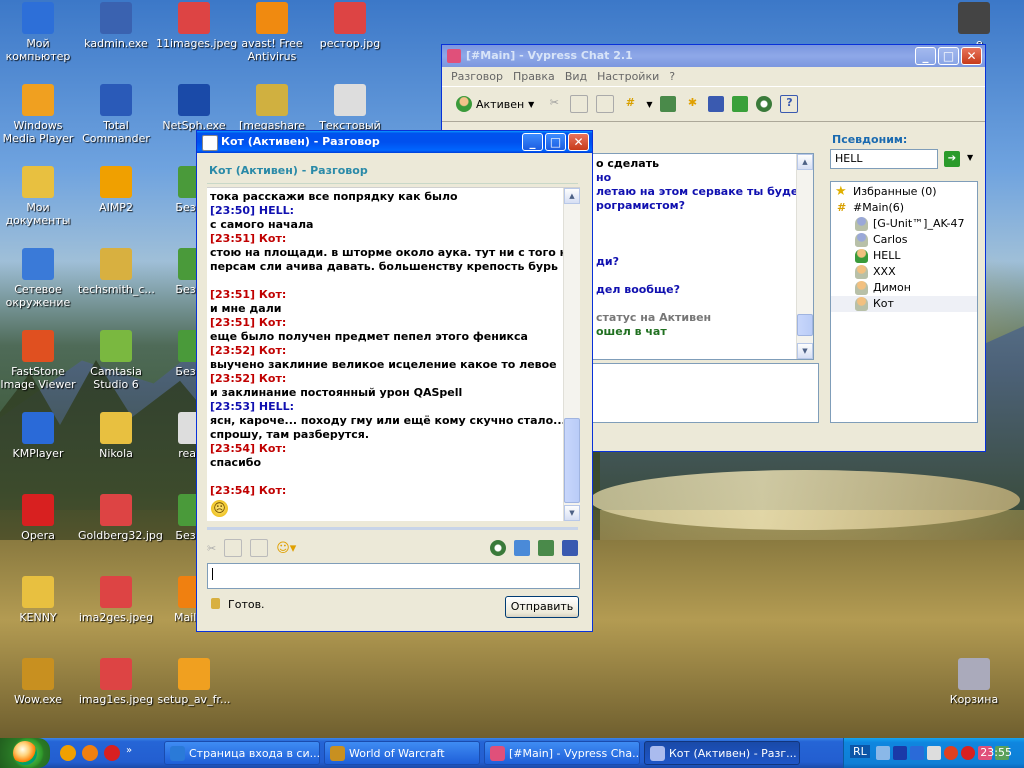  I want to click on desktop-icon: Opera, so click(38, 518).